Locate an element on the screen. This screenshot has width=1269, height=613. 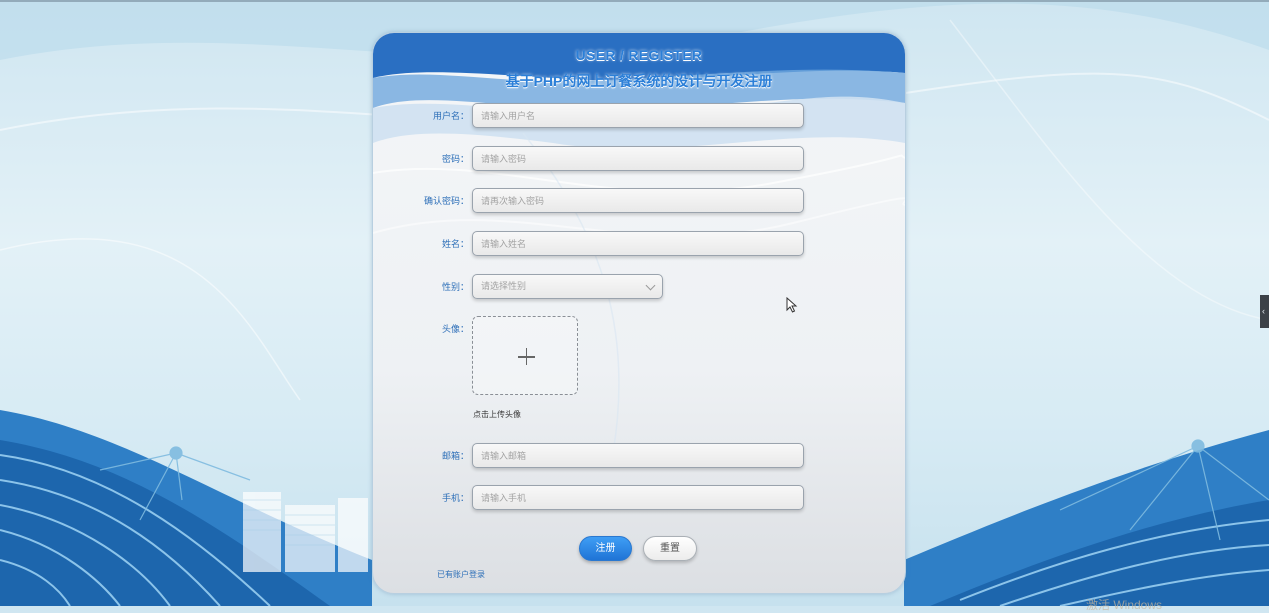
username-input is located at coordinates (638, 115).